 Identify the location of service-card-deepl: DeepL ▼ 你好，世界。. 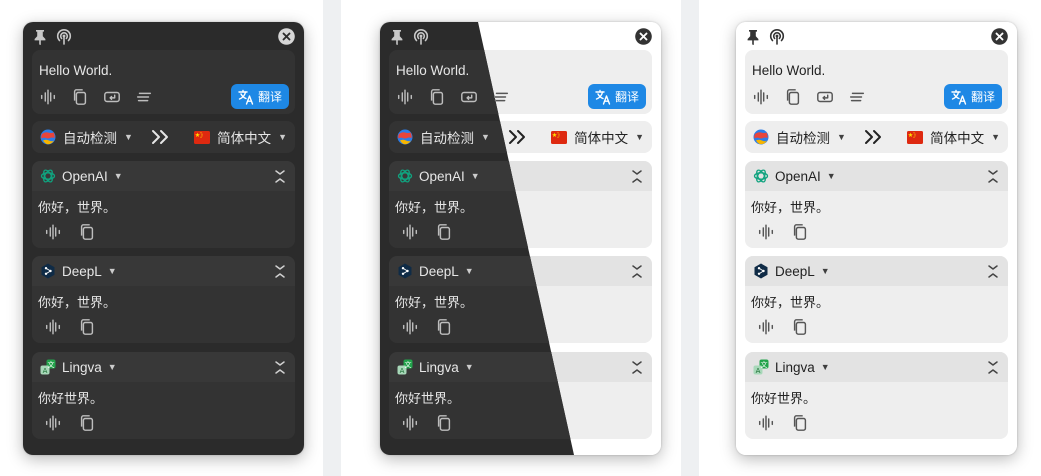
(163, 299).